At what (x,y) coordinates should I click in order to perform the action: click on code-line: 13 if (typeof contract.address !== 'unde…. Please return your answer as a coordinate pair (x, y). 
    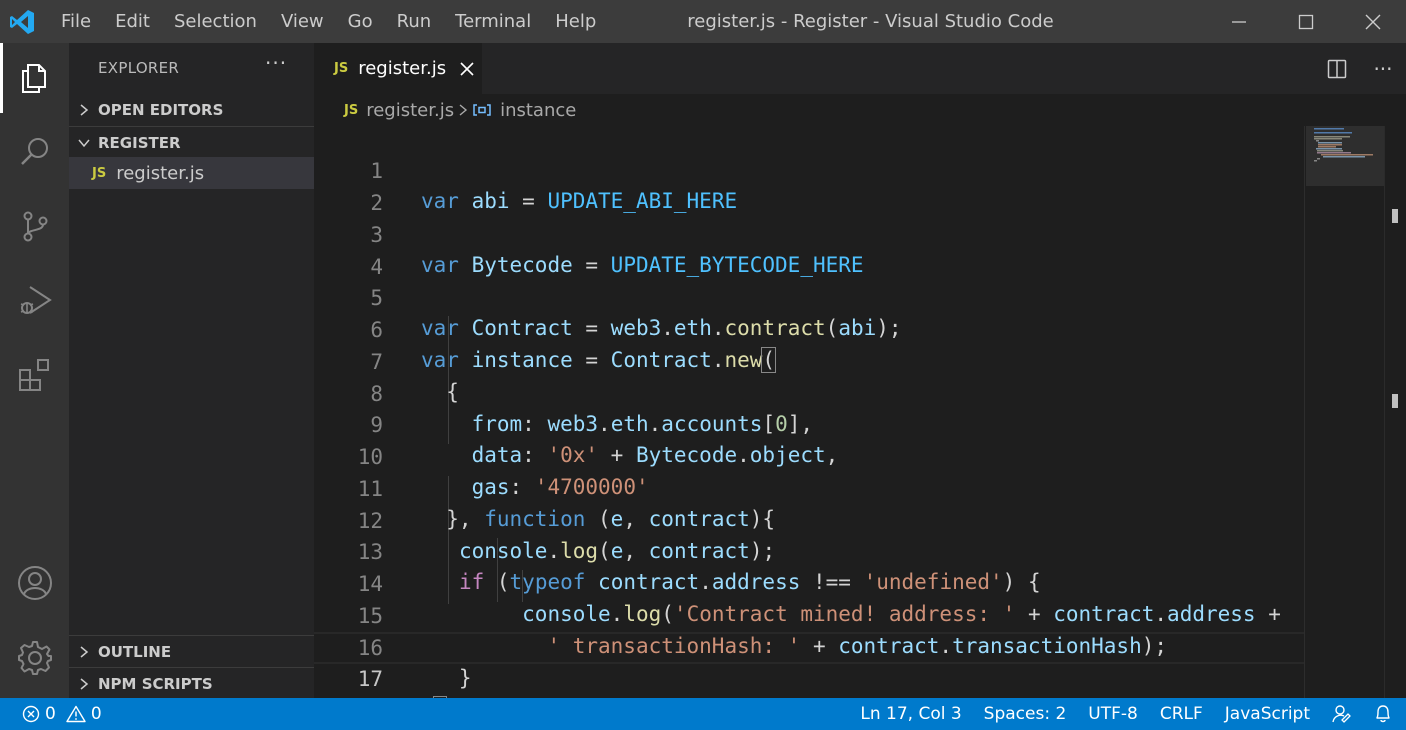
    Looking at the image, I should click on (809, 550).